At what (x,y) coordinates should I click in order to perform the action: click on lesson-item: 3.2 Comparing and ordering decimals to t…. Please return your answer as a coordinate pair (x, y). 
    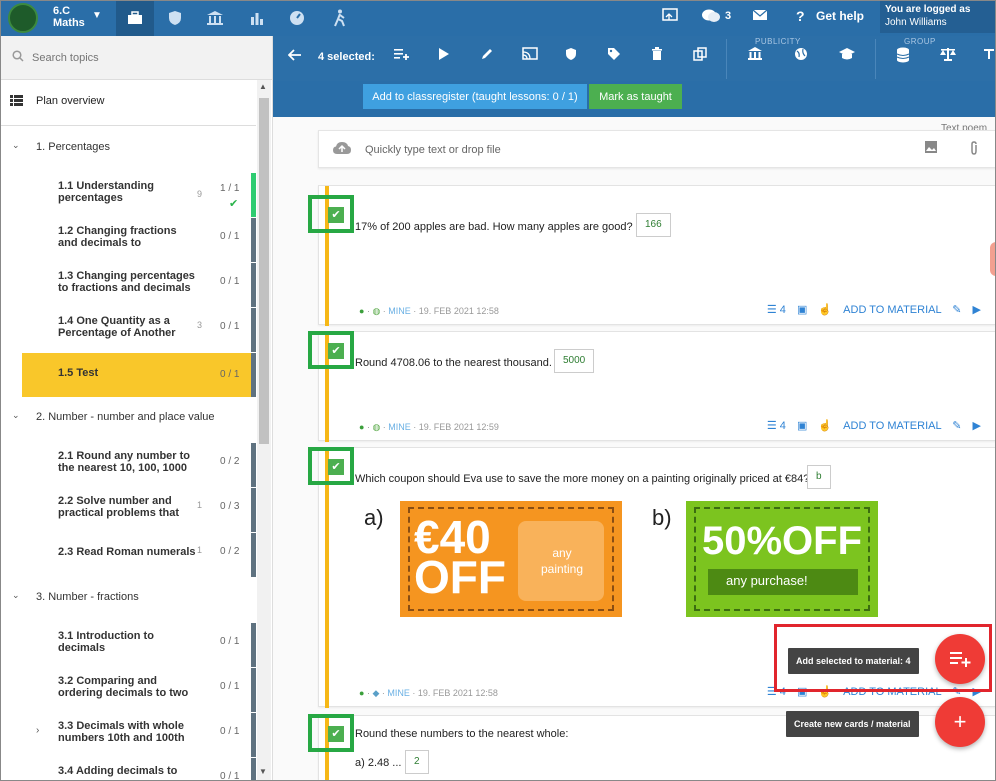
    Looking at the image, I should click on (139, 690).